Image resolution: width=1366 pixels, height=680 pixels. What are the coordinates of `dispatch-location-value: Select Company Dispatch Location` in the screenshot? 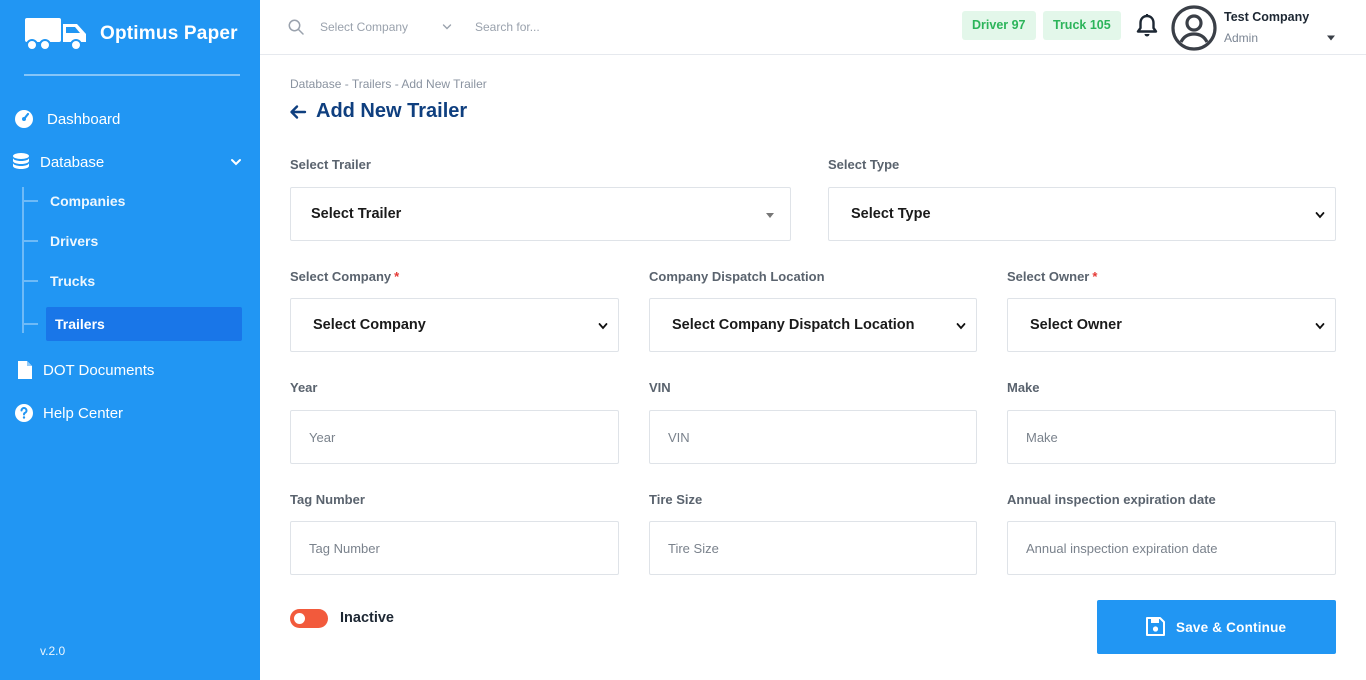 It's located at (793, 325).